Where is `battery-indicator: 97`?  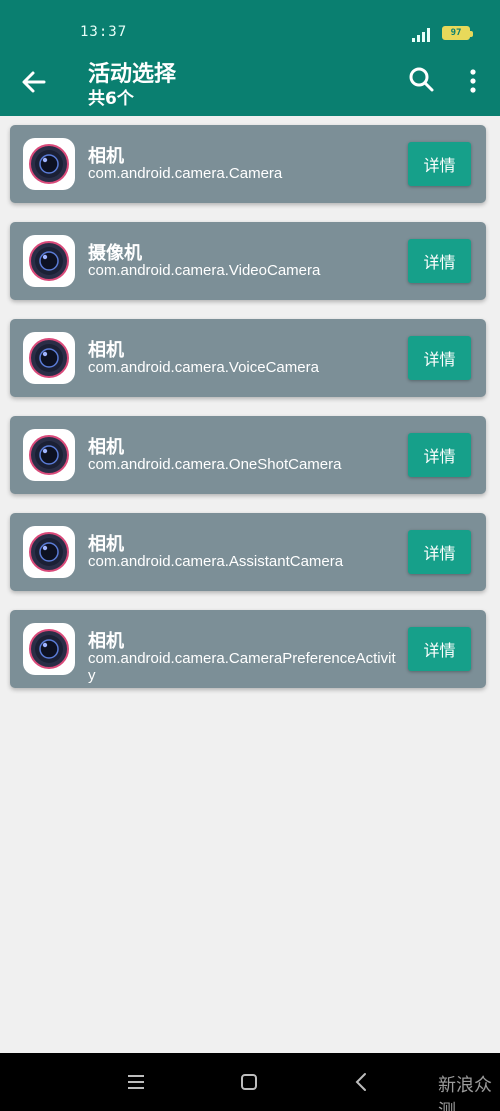 battery-indicator: 97 is located at coordinates (457, 33).